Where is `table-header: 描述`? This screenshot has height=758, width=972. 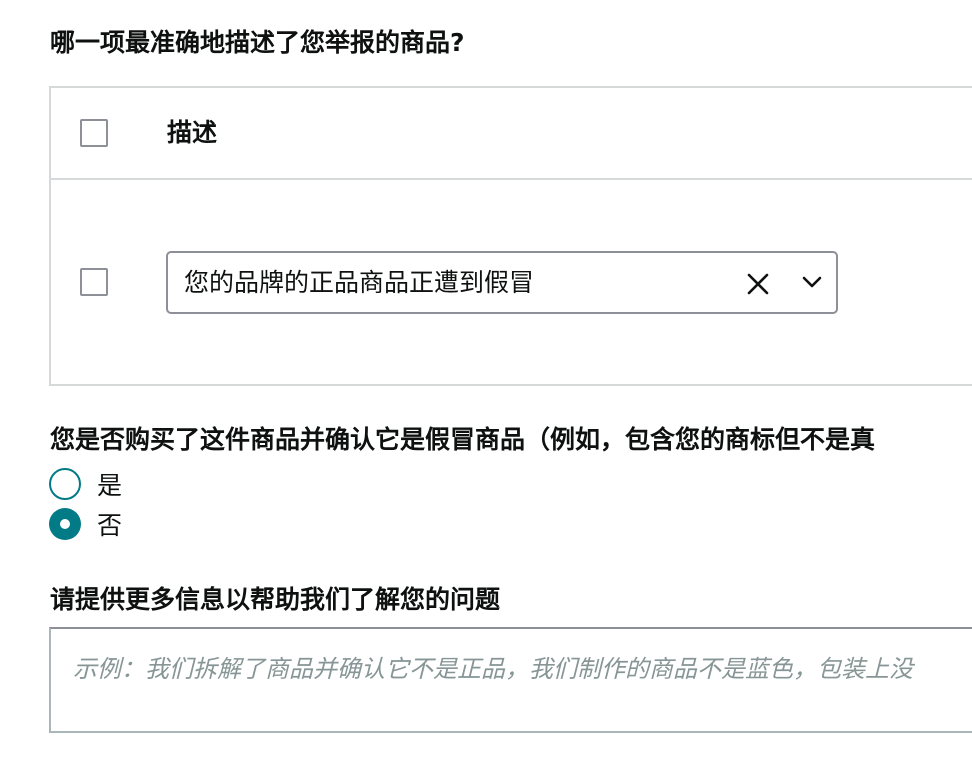
table-header: 描述 is located at coordinates (511, 134).